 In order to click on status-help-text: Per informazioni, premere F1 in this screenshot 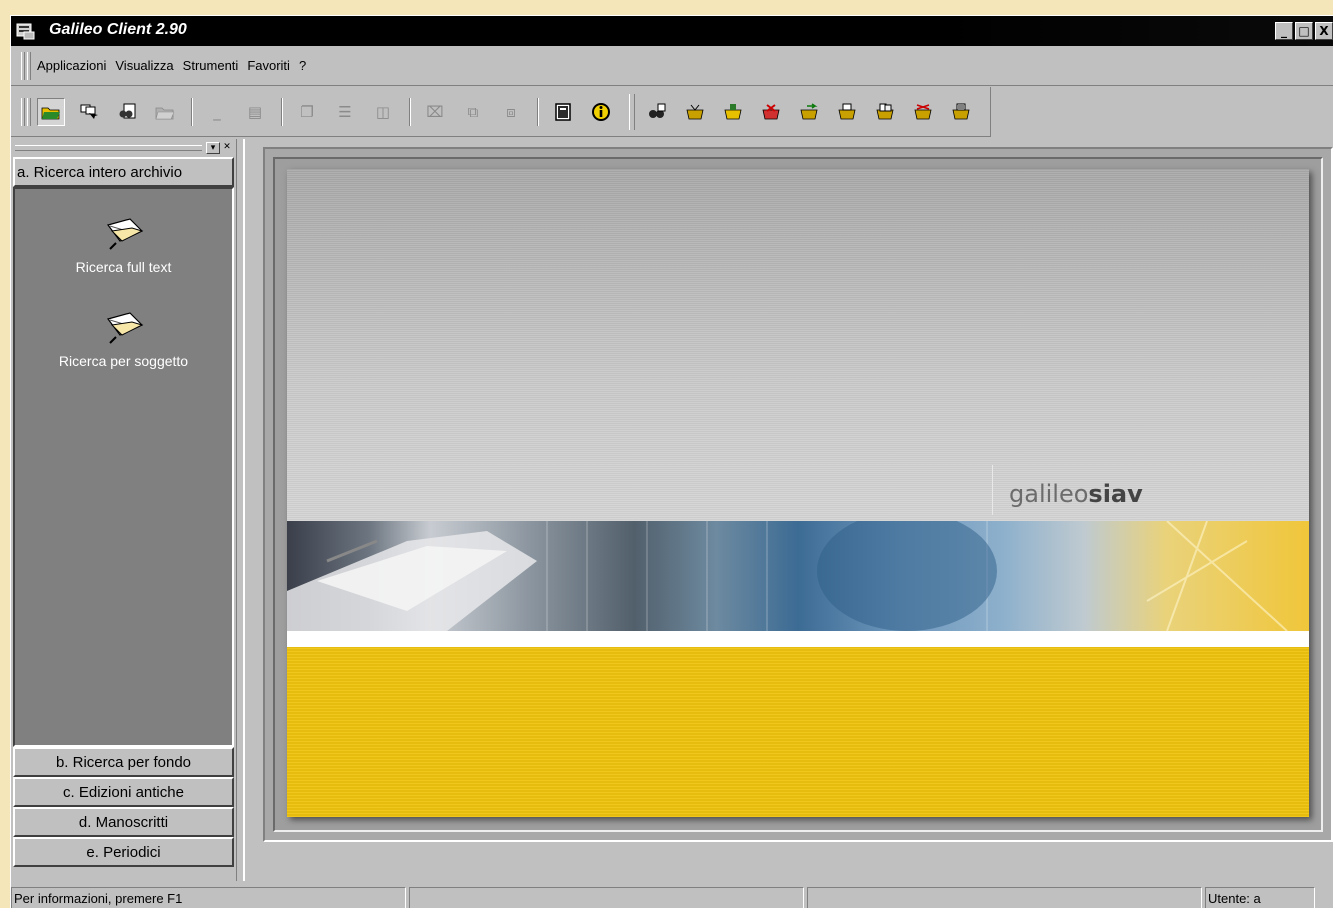, I will do `click(208, 897)`.